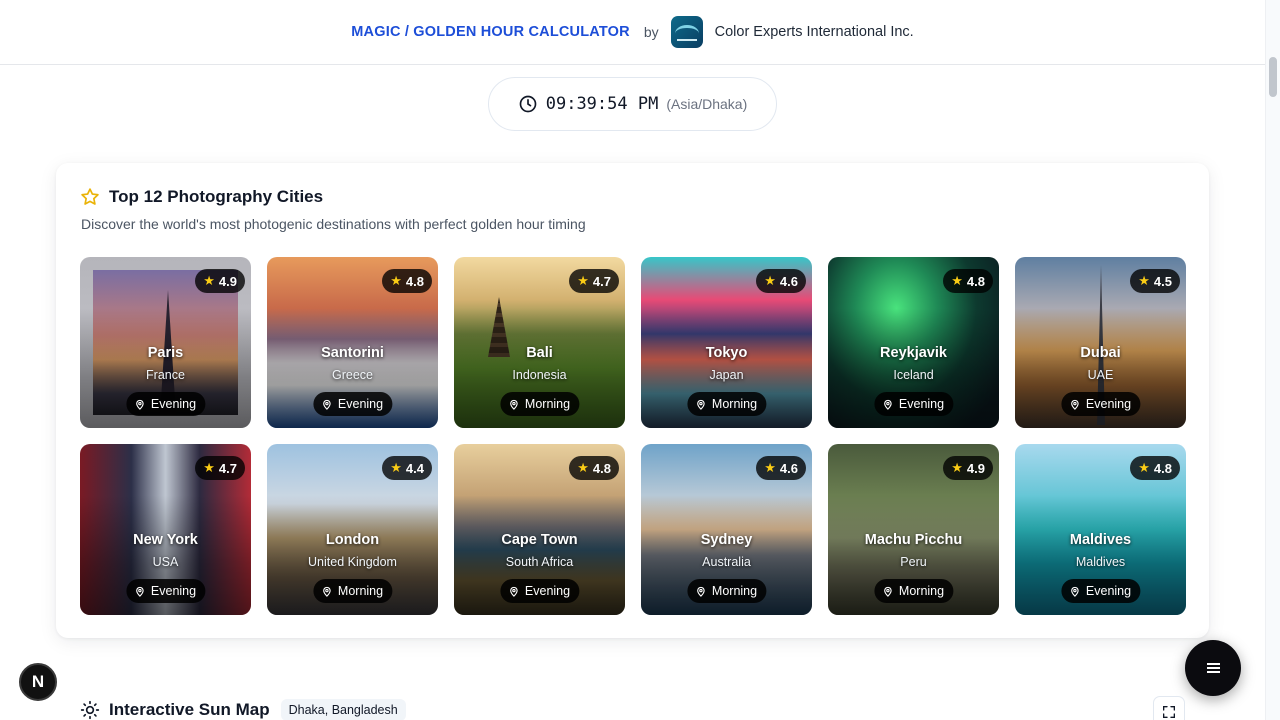  I want to click on sun-map-heading: Interactive Sun Map Dhaka, Bangladesh, so click(243, 709).